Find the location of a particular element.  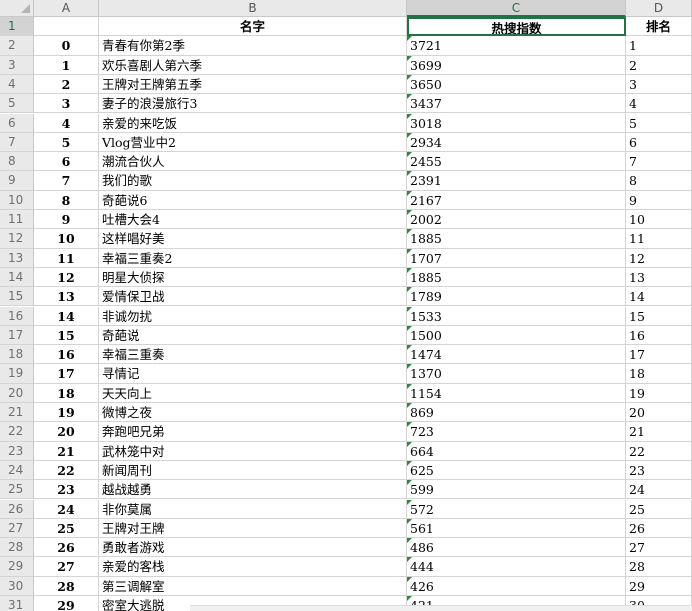

cell-a: 9 is located at coordinates (66, 220).